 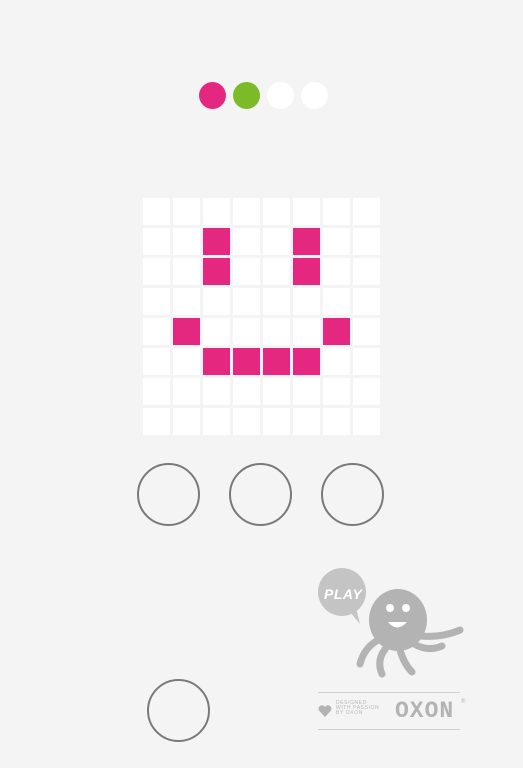 I want to click on registered-mark: ®, so click(x=463, y=702).